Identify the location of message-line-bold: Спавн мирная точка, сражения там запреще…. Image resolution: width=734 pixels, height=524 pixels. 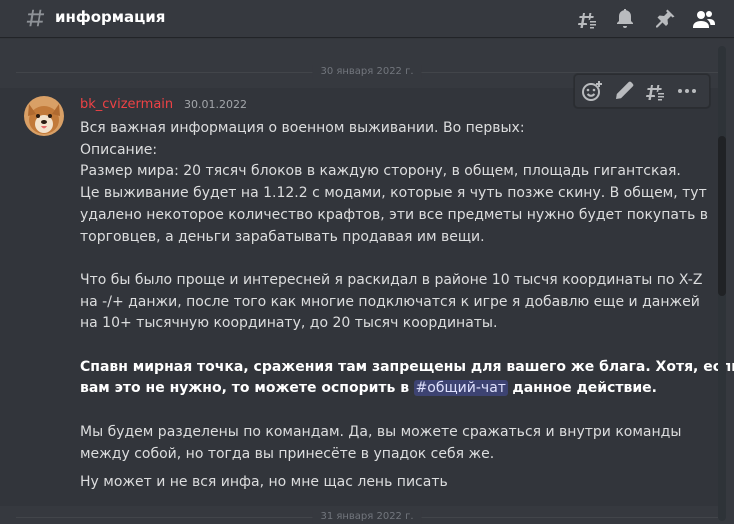
(407, 368).